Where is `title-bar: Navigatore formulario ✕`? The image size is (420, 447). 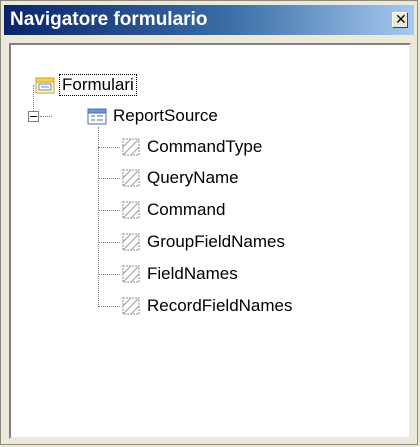 title-bar: Navigatore formulario ✕ is located at coordinates (209, 20).